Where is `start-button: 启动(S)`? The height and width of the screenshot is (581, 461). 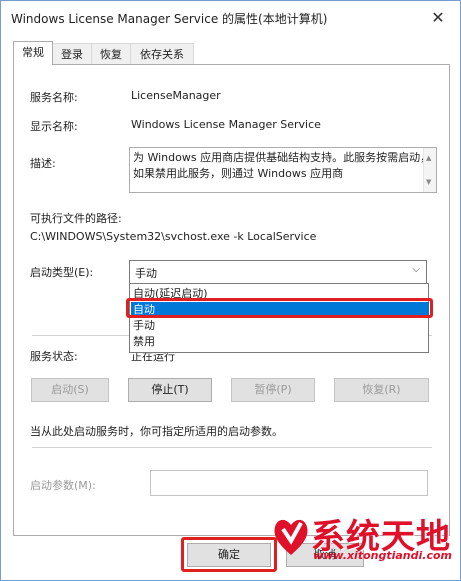
start-button: 启动(S) is located at coordinates (70, 390).